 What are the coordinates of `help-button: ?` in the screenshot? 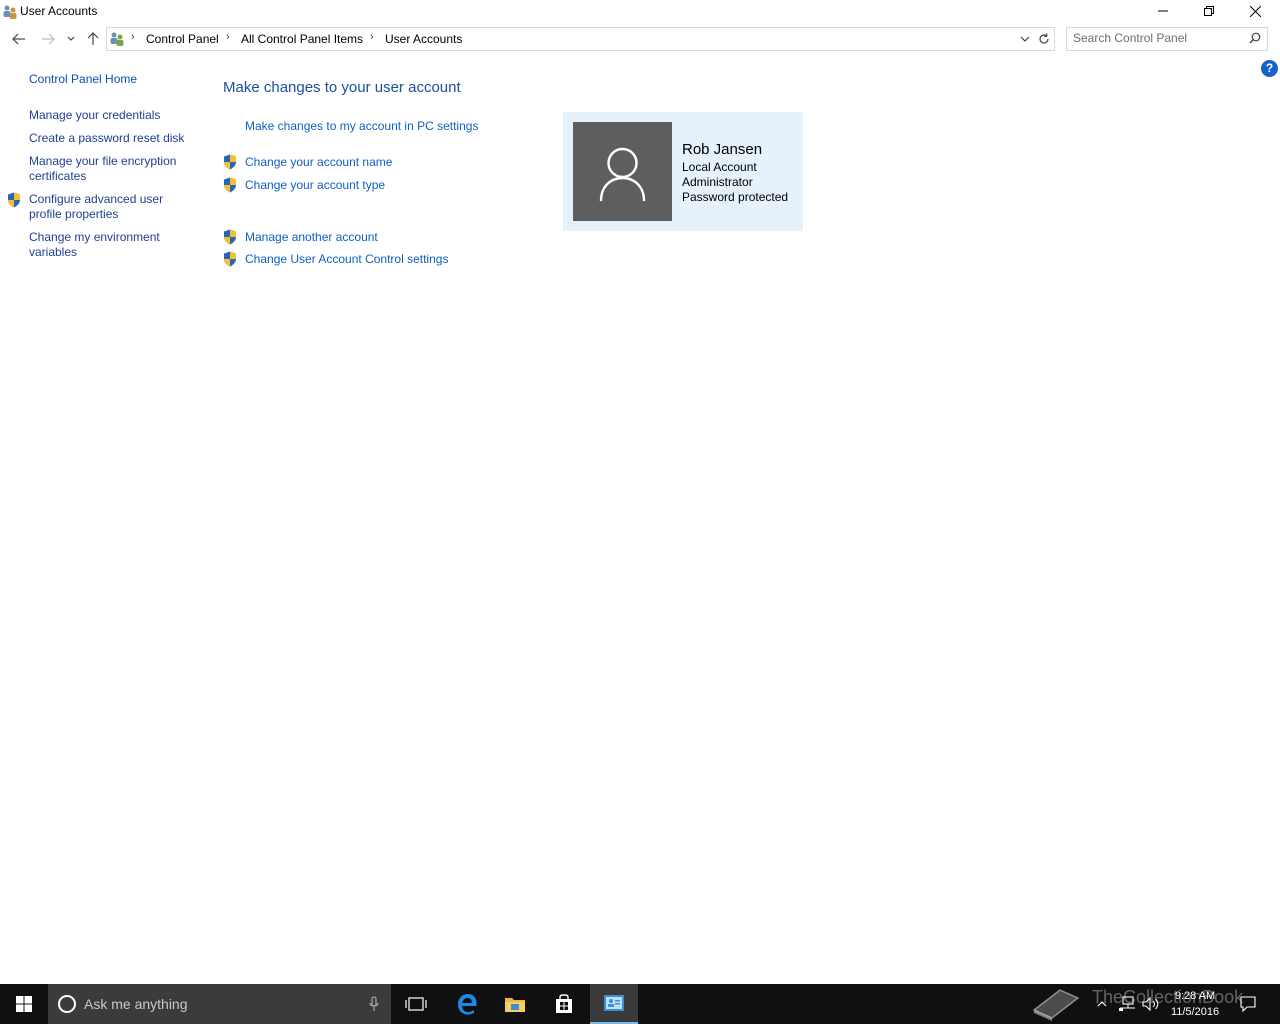 It's located at (1269, 68).